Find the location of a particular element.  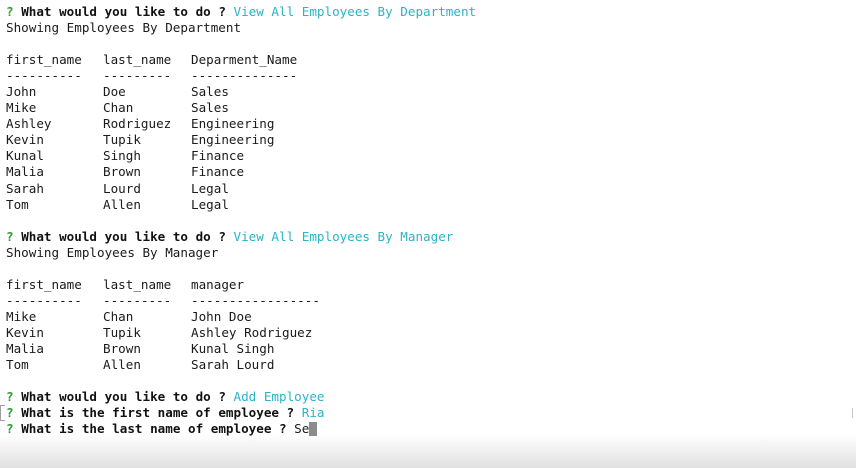

table-cell: Sarah is located at coordinates (25, 188).